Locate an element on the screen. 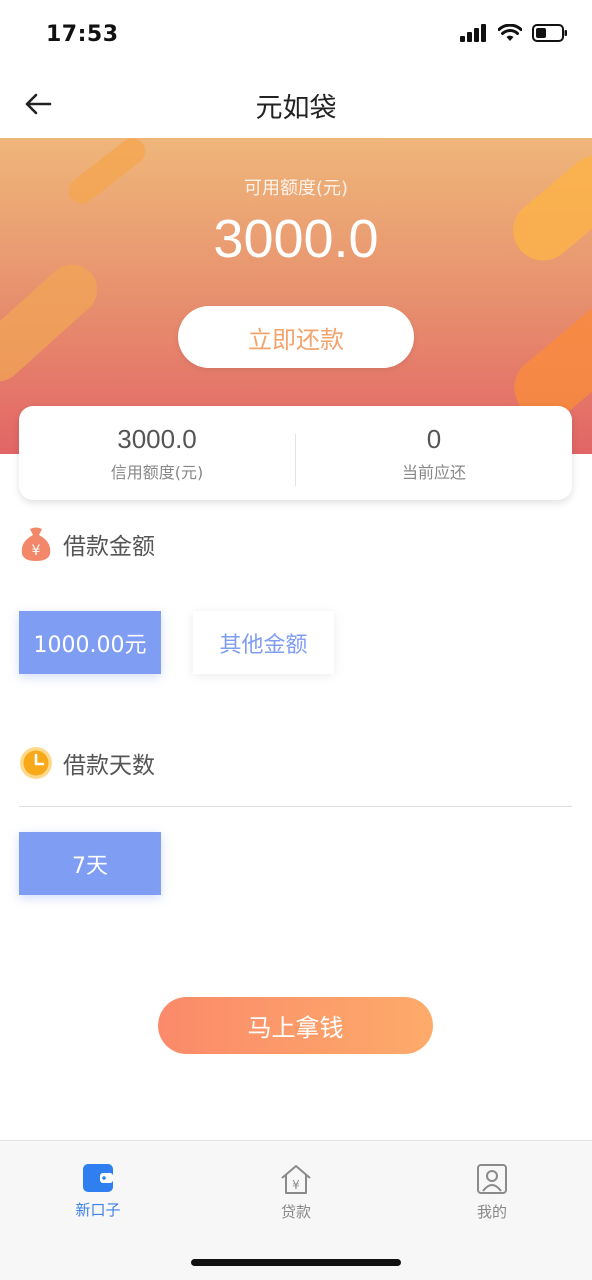 This screenshot has width=592, height=1280. amount-due-block: 0 当前应还 is located at coordinates (434, 453).